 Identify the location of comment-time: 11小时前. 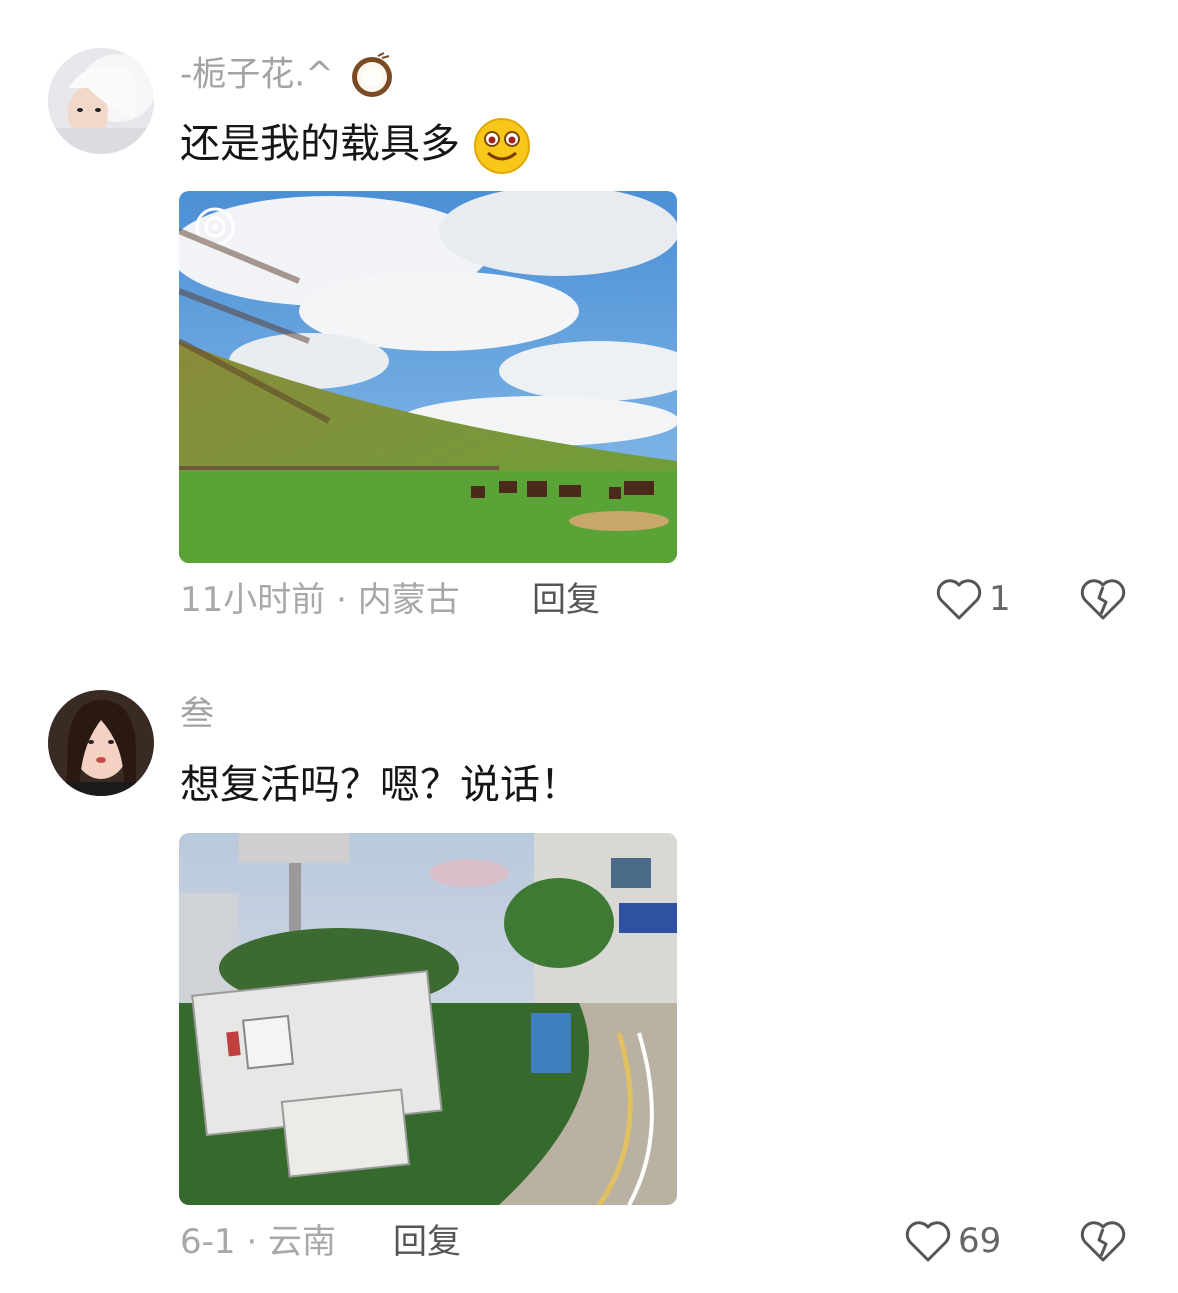
(253, 600).